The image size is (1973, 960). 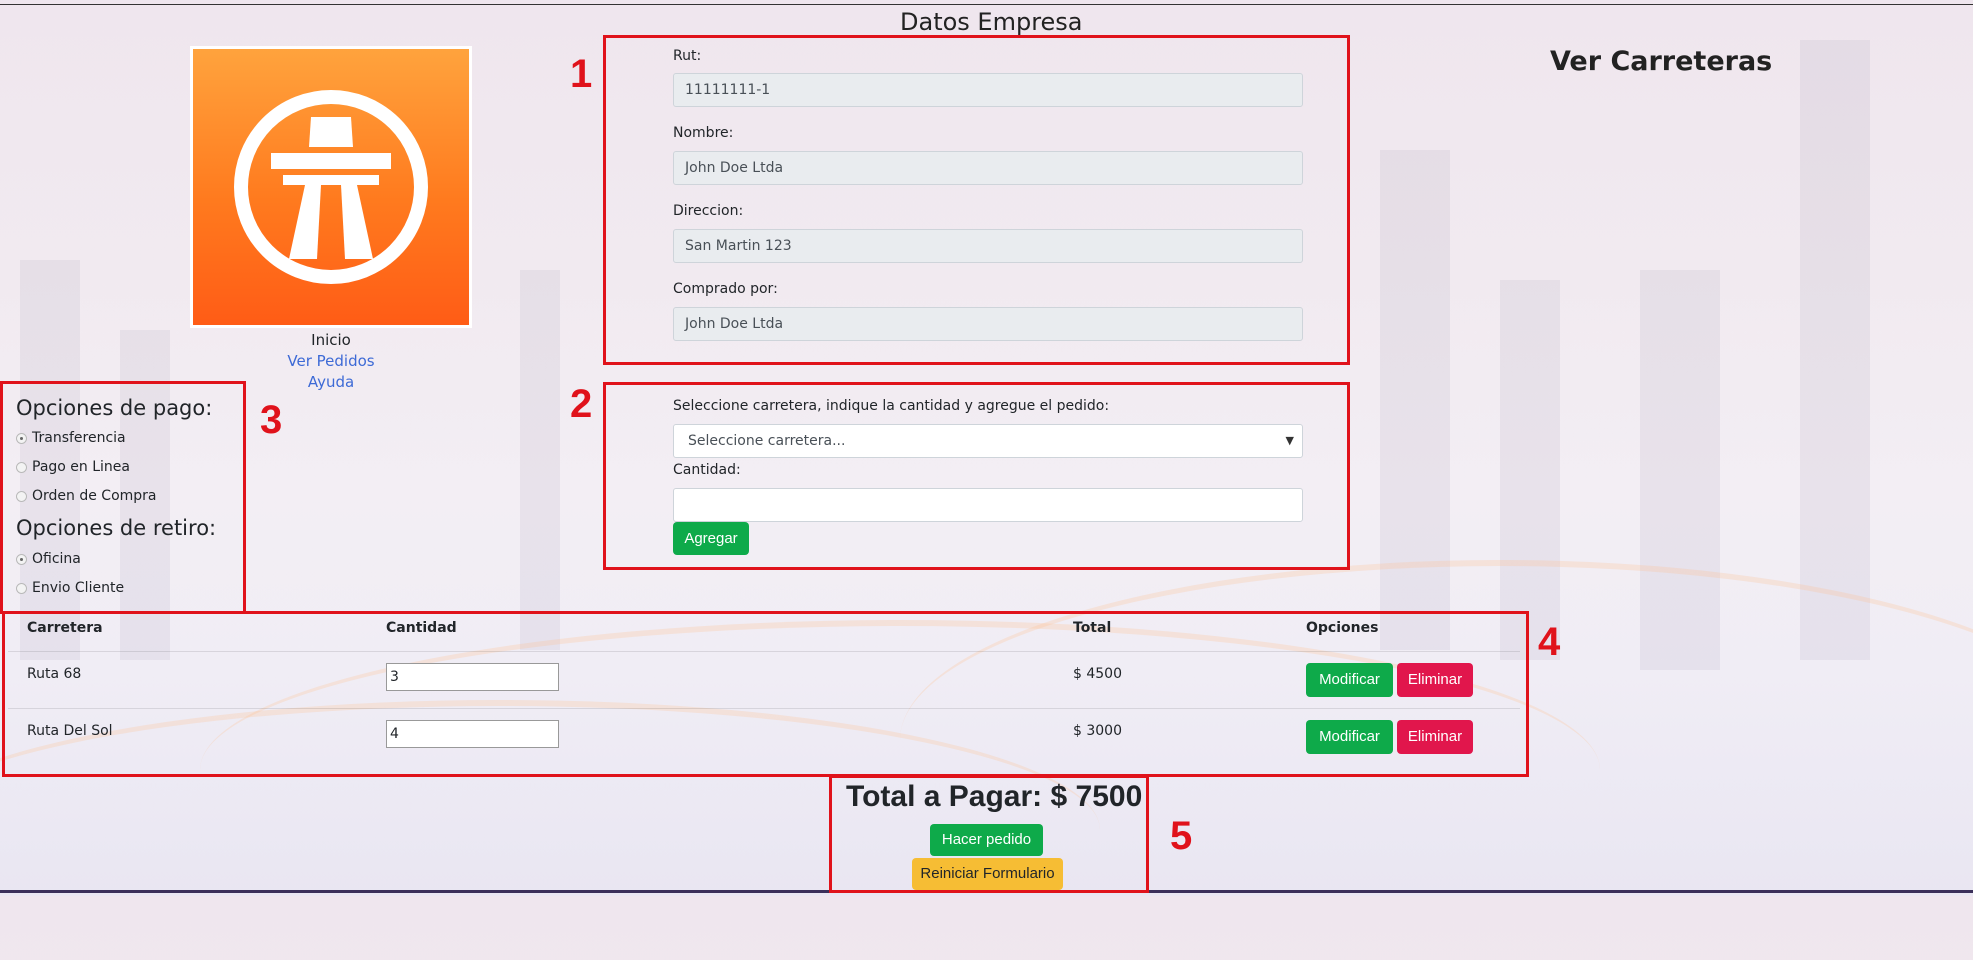 I want to click on pago-option-label: Orden de Compra, so click(x=94, y=496).